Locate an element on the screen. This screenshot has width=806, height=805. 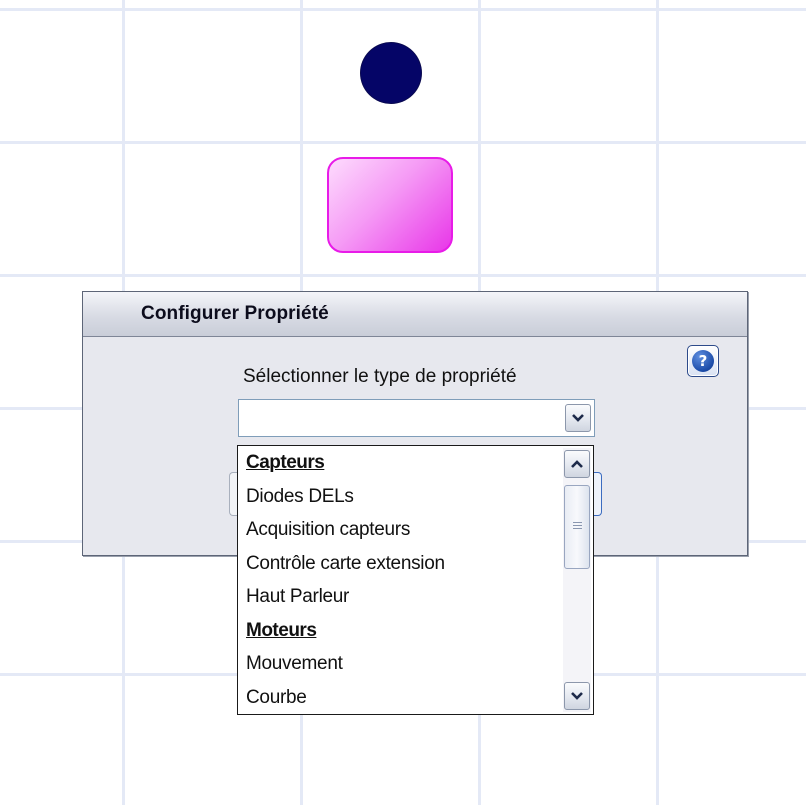
list-item-diodes-dels: Diodes DELs is located at coordinates (397, 497).